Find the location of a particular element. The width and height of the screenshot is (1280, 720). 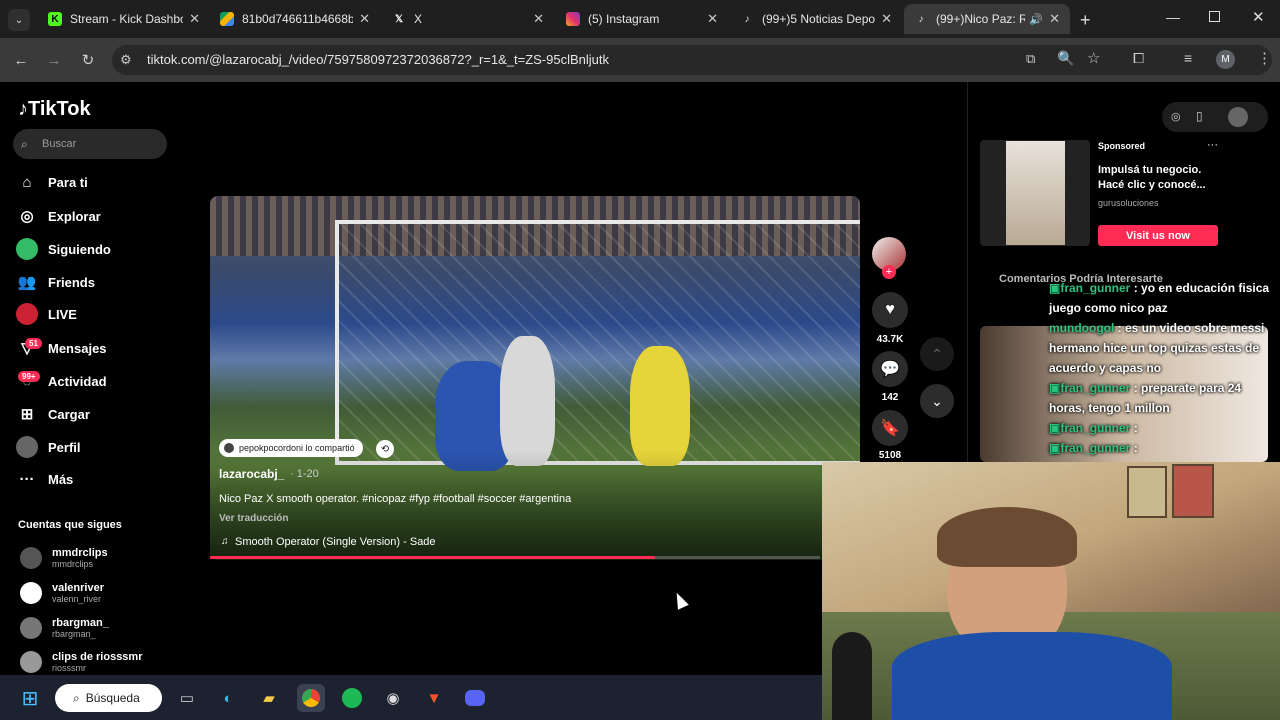

nav-para-ti: ⌂ Para ti is located at coordinates (52, 182).